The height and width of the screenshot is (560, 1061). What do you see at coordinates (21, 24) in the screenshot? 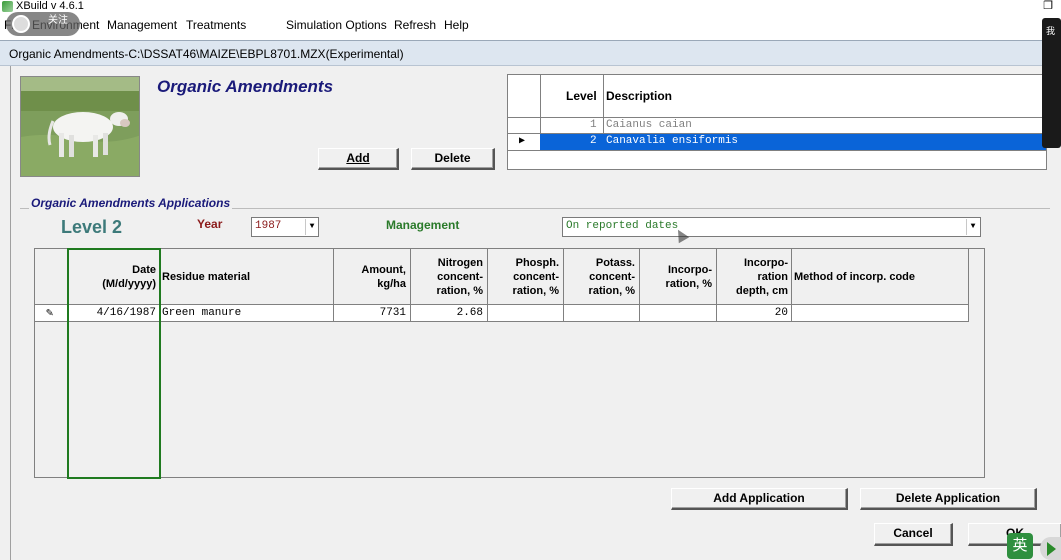
I see `overlay-avatar-icon` at bounding box center [21, 24].